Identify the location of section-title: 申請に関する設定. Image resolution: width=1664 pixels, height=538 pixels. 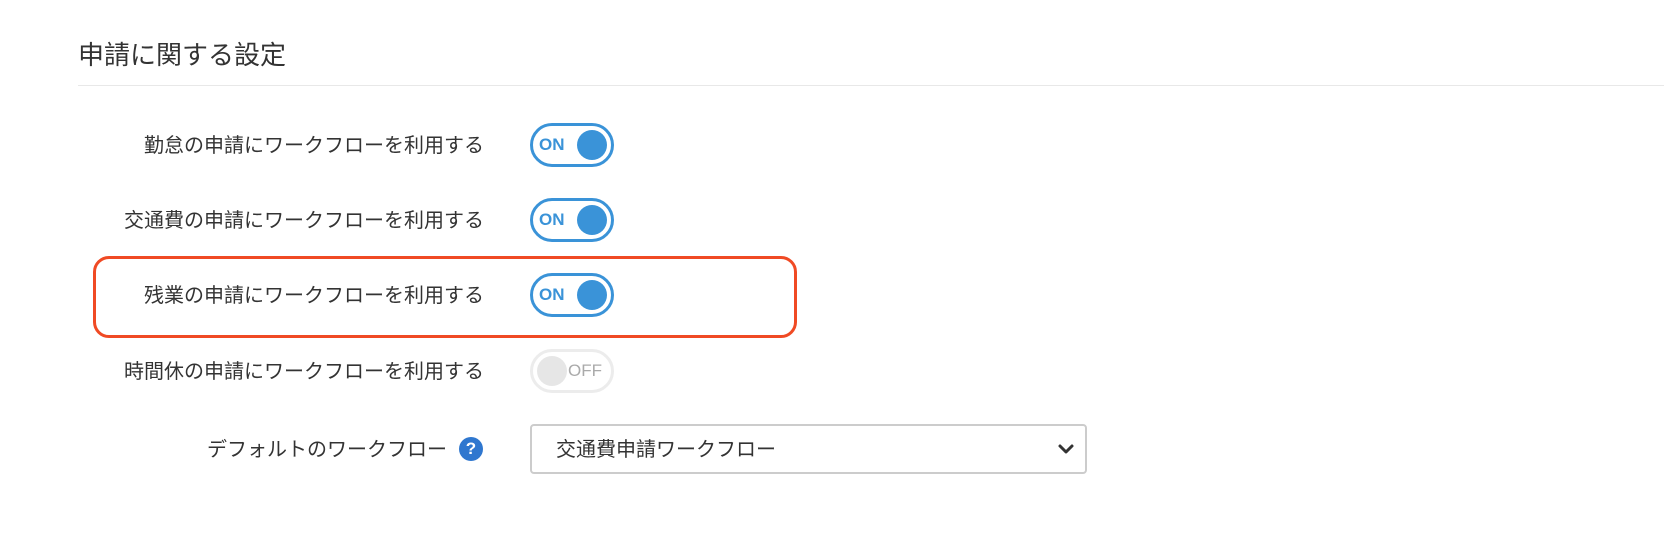
(182, 56).